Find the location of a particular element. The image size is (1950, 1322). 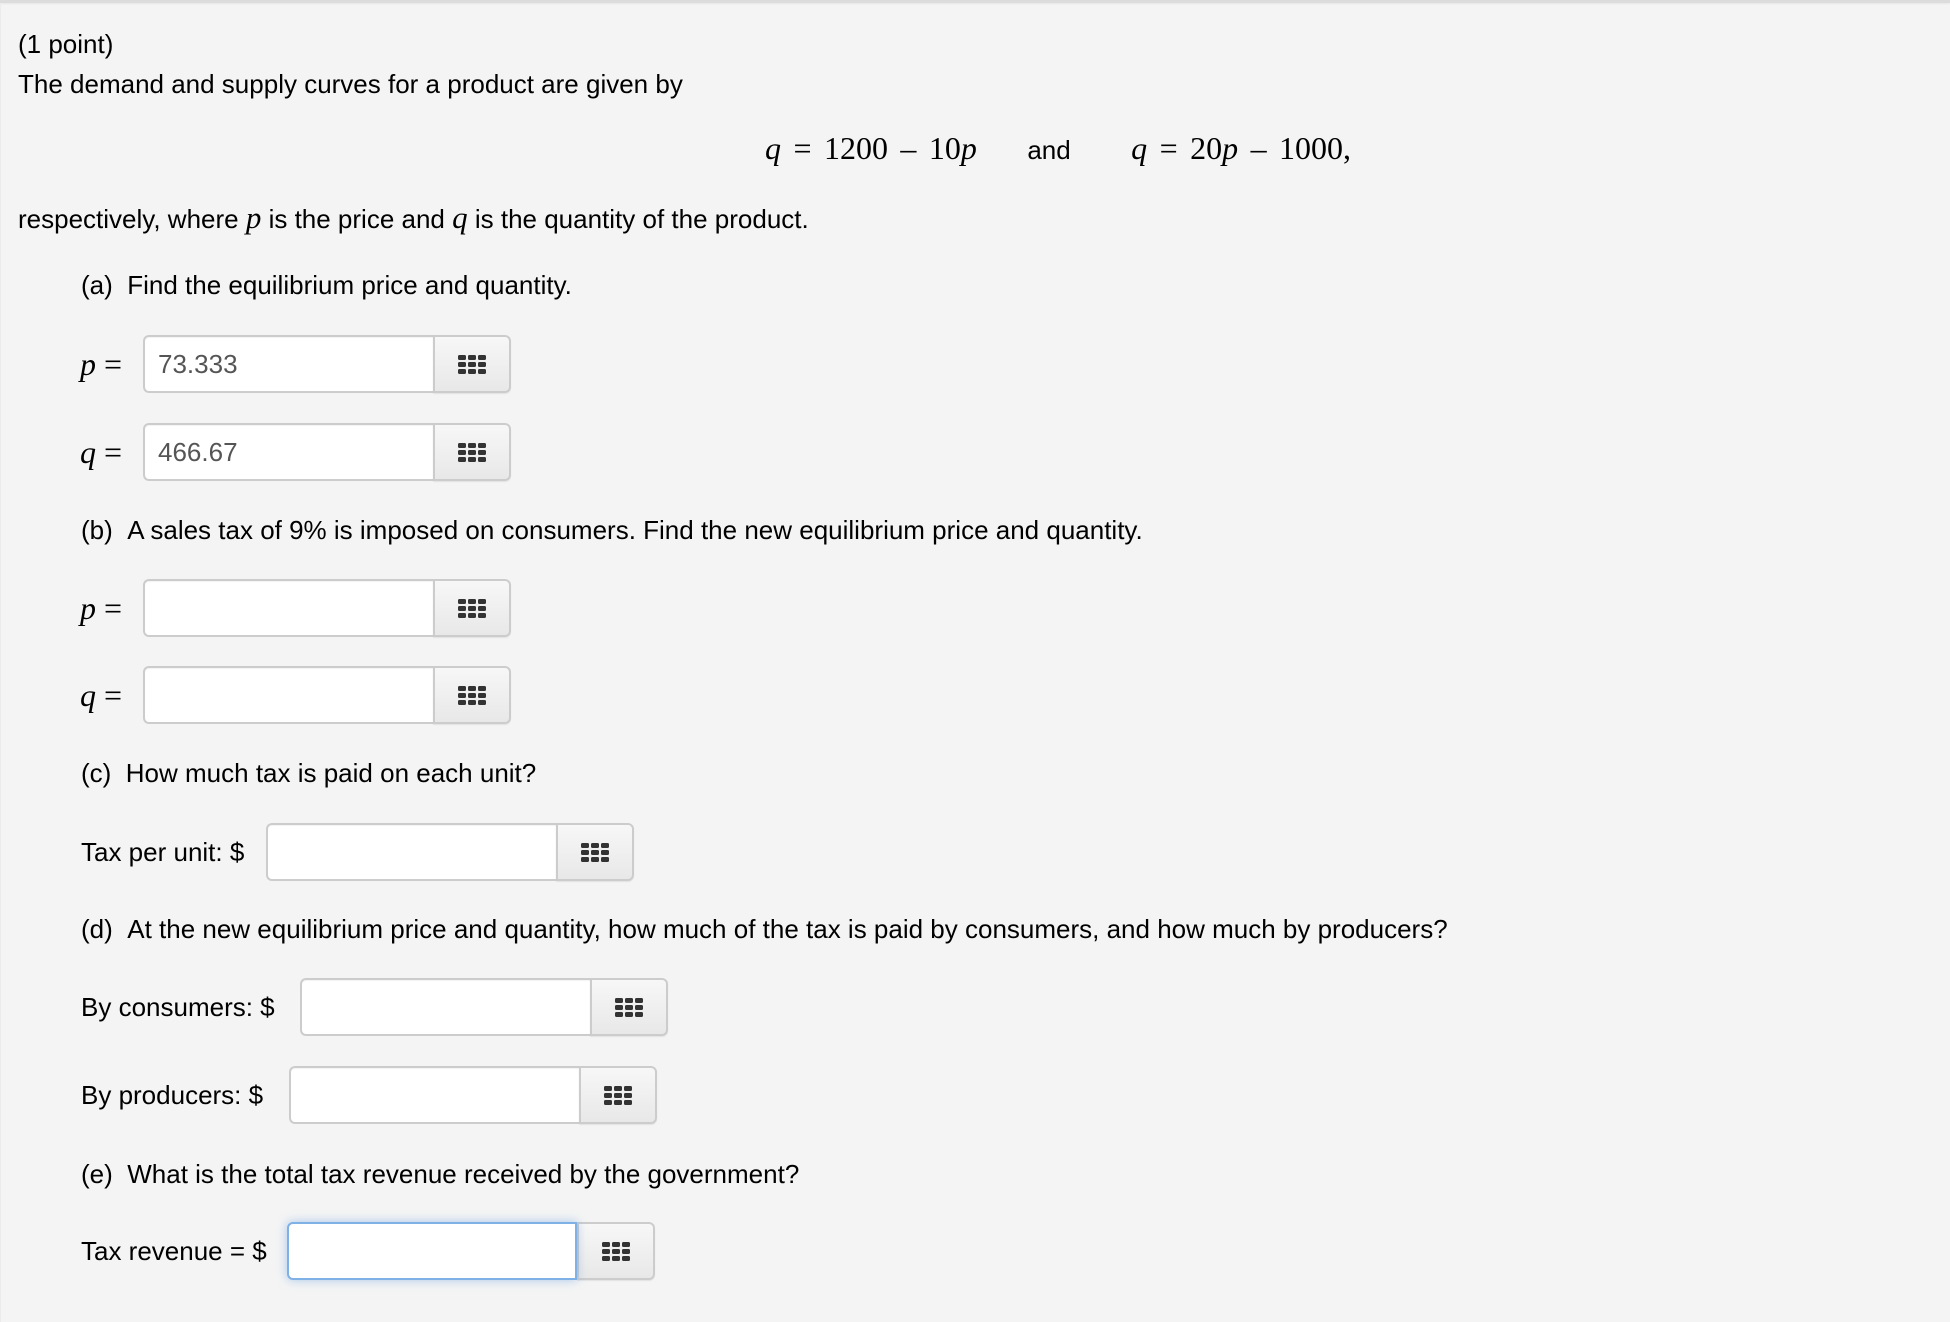

part-b-label: (b) is located at coordinates (97, 530).